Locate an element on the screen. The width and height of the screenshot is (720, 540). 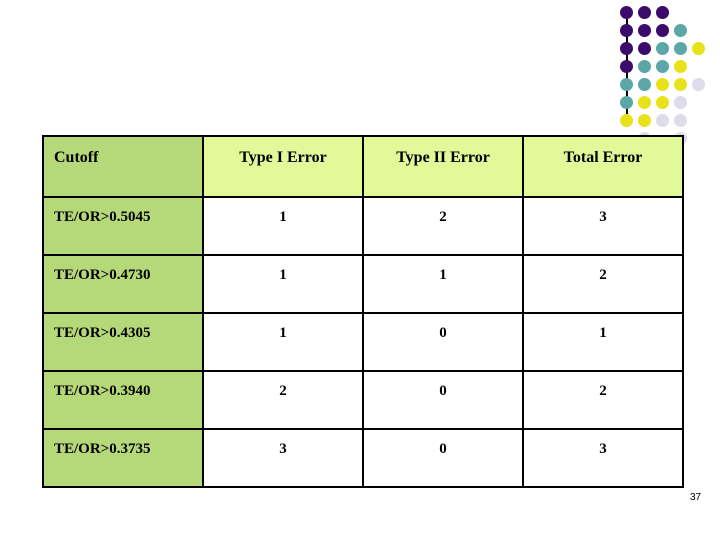
cell-cutoff: TE/OR>0.3940 is located at coordinates (123, 400).